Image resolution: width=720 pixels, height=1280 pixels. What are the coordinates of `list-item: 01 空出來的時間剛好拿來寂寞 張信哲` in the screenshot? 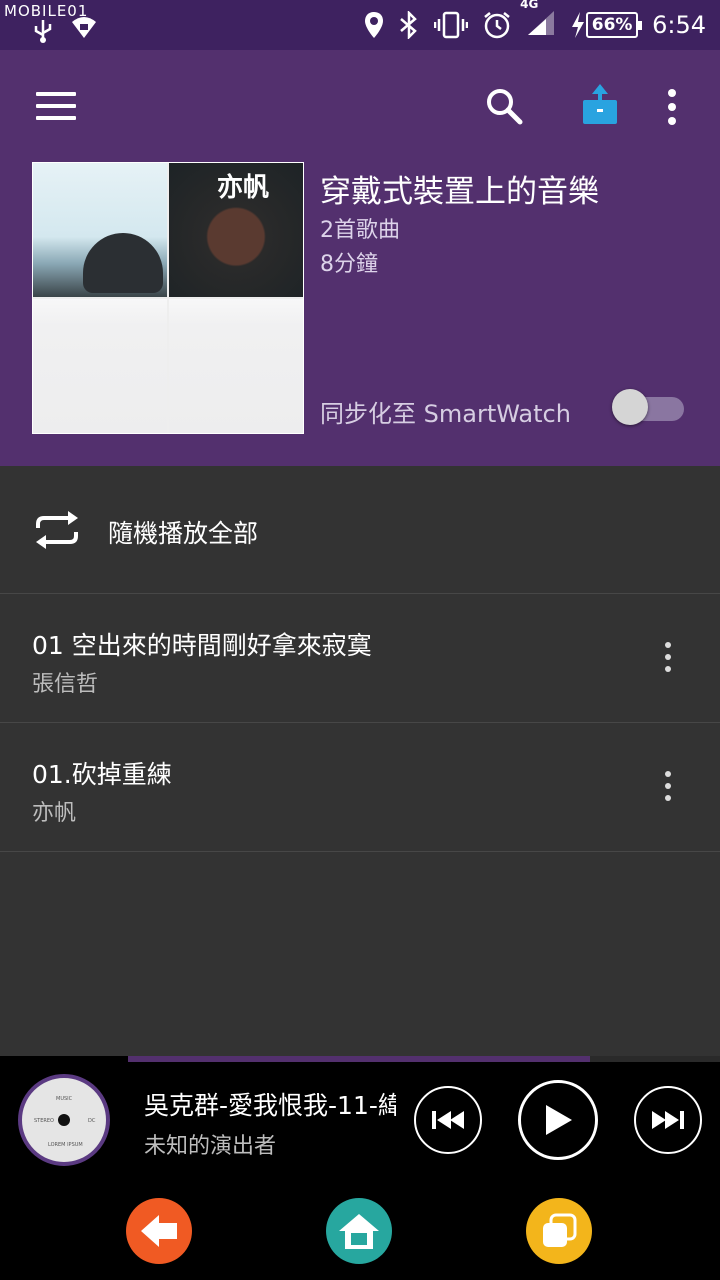 It's located at (360, 658).